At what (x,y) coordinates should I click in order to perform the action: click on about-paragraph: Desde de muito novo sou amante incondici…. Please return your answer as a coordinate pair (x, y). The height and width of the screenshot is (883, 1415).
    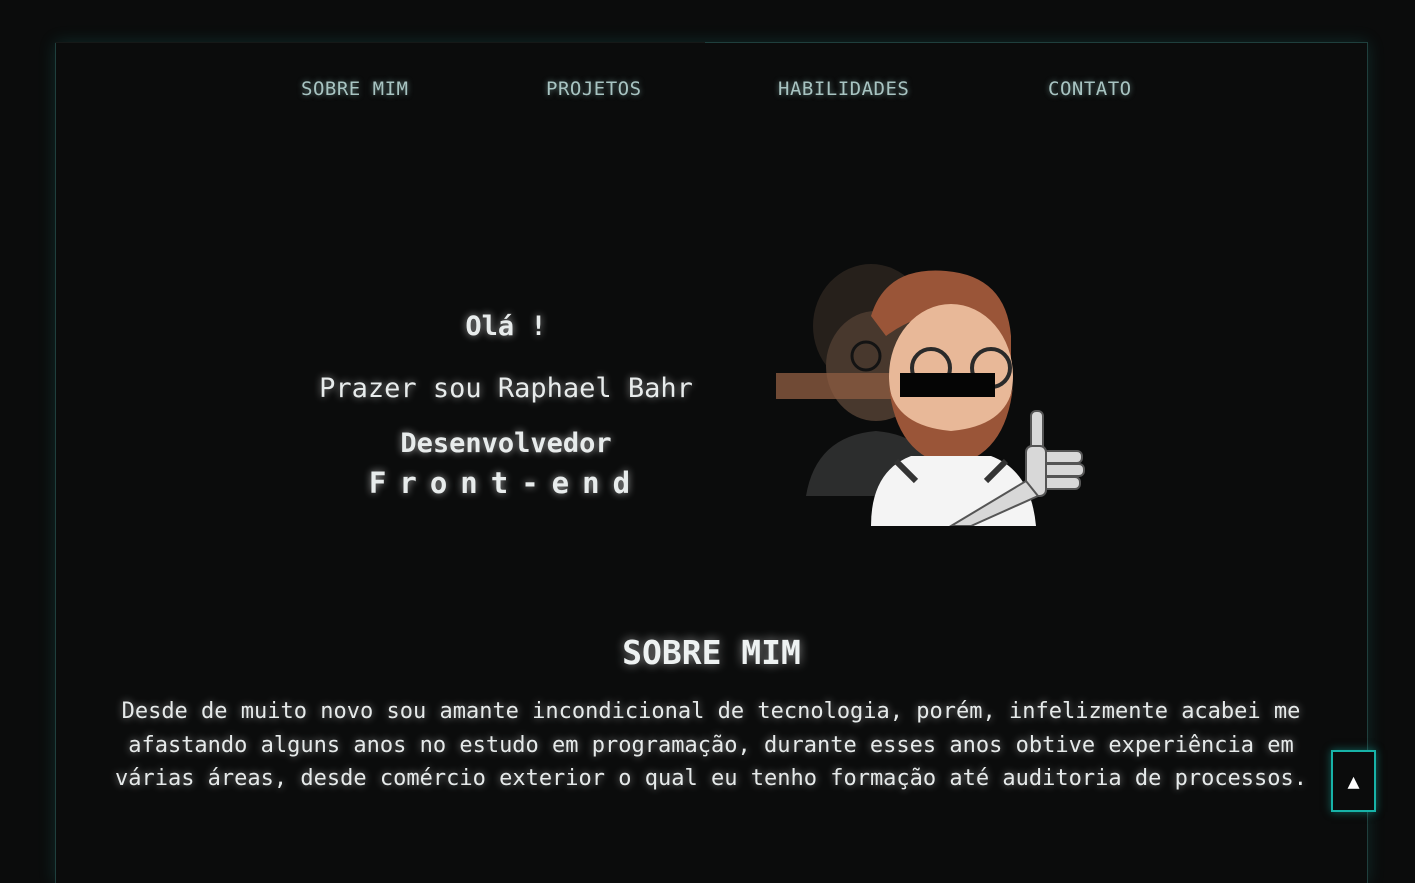
    Looking at the image, I should click on (711, 745).